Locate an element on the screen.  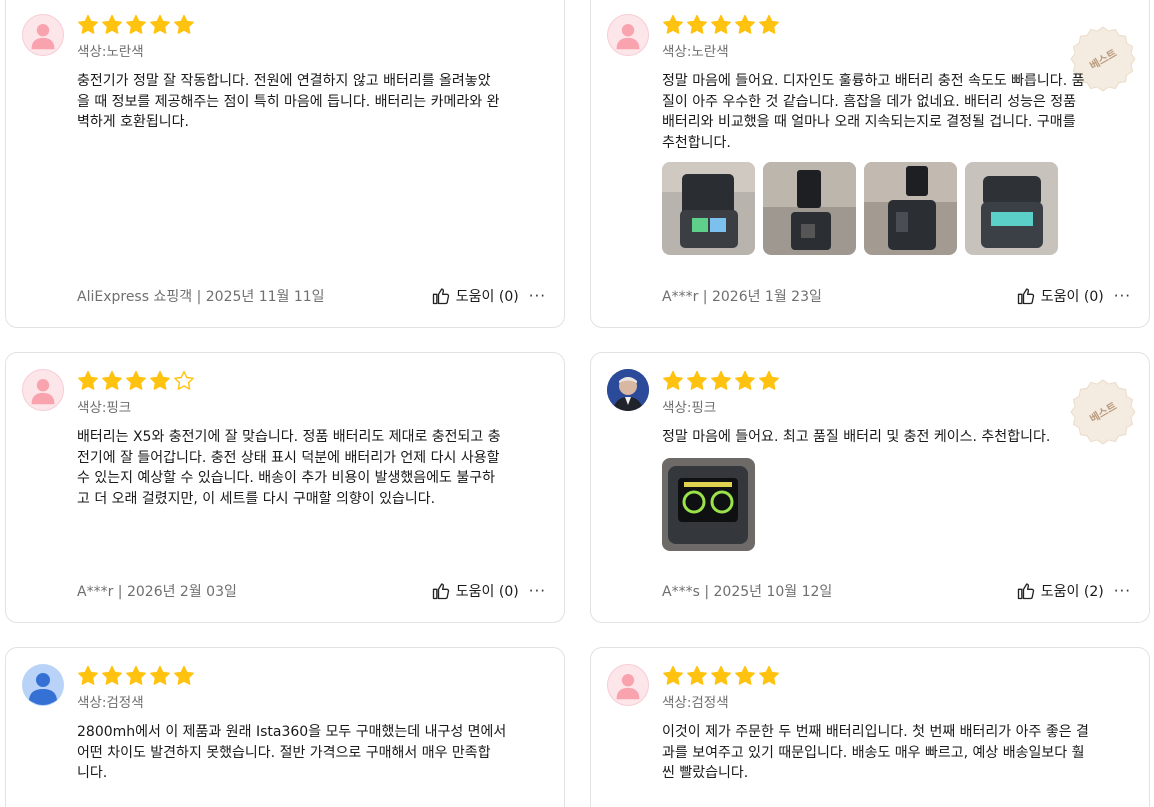
review-date: 2025년 10월 12일 is located at coordinates (773, 592).